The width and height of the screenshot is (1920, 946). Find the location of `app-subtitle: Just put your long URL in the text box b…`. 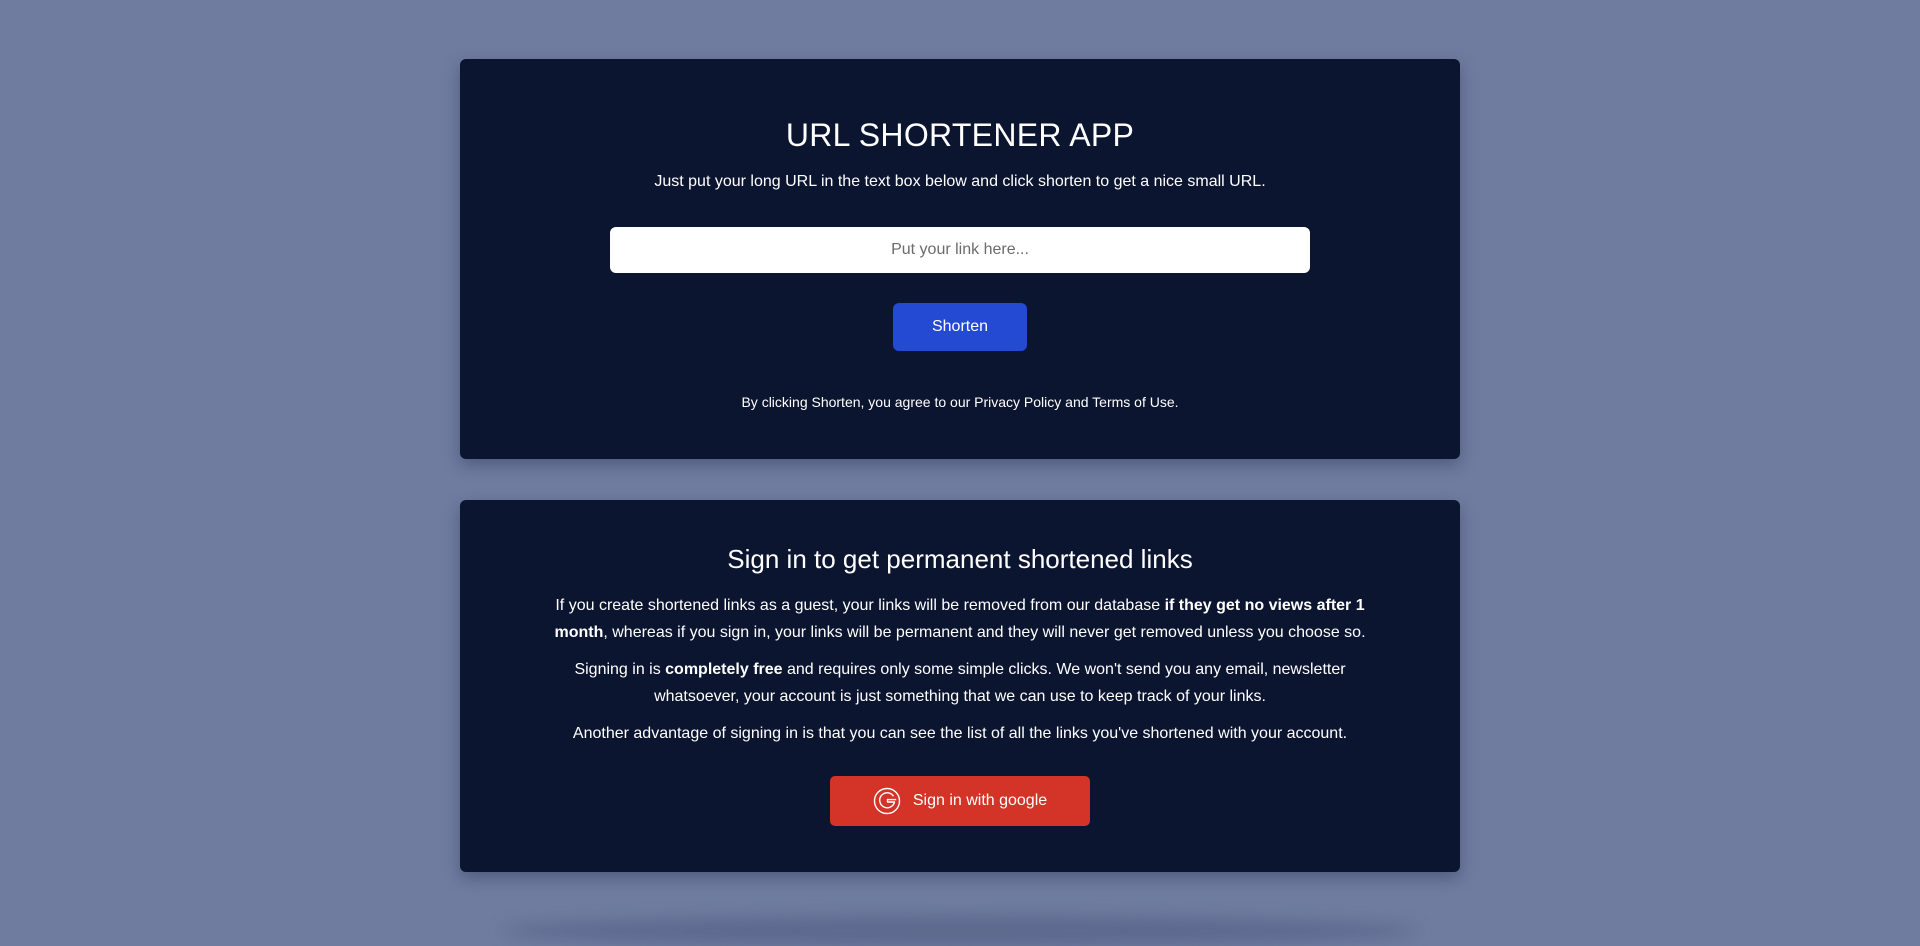

app-subtitle: Just put your long URL in the text box b… is located at coordinates (960, 181).